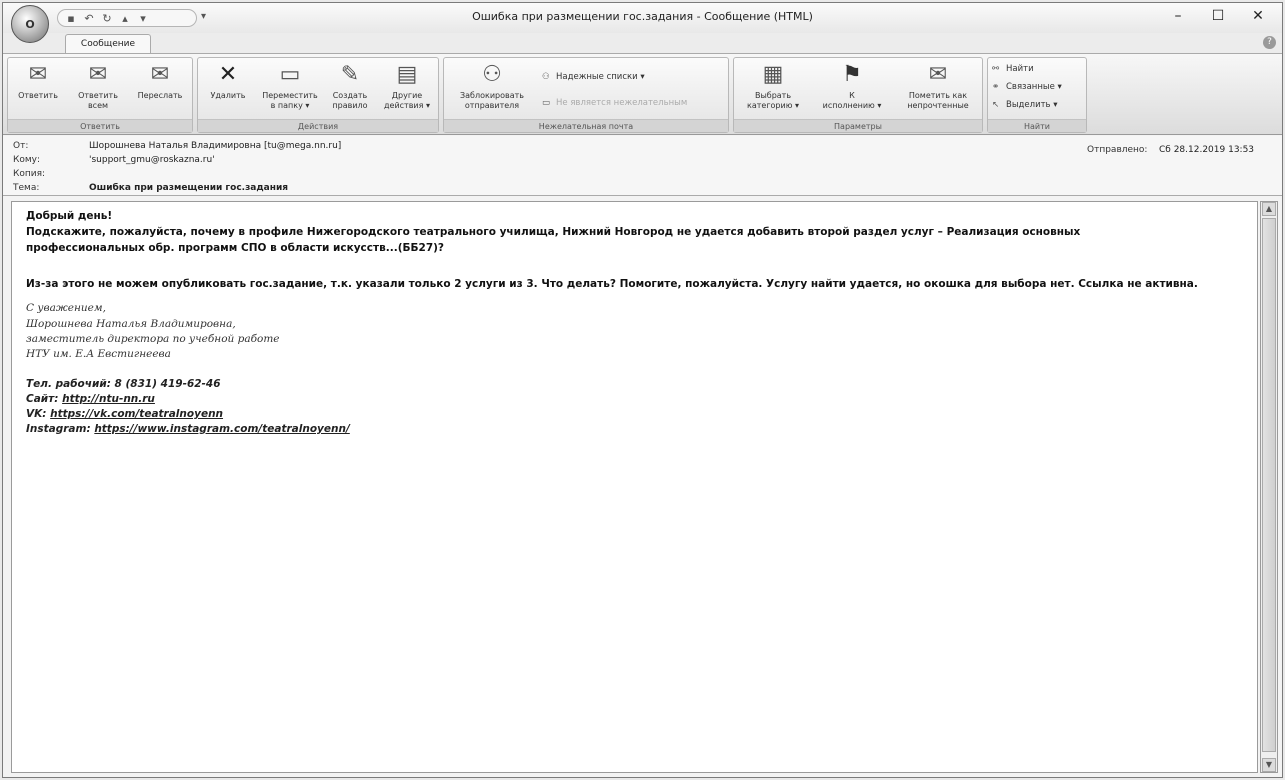 This screenshot has height=780, width=1285. Describe the element at coordinates (153, 339) in the screenshot. I see `signature-line-3: заместитель директора по учебной работе` at that location.